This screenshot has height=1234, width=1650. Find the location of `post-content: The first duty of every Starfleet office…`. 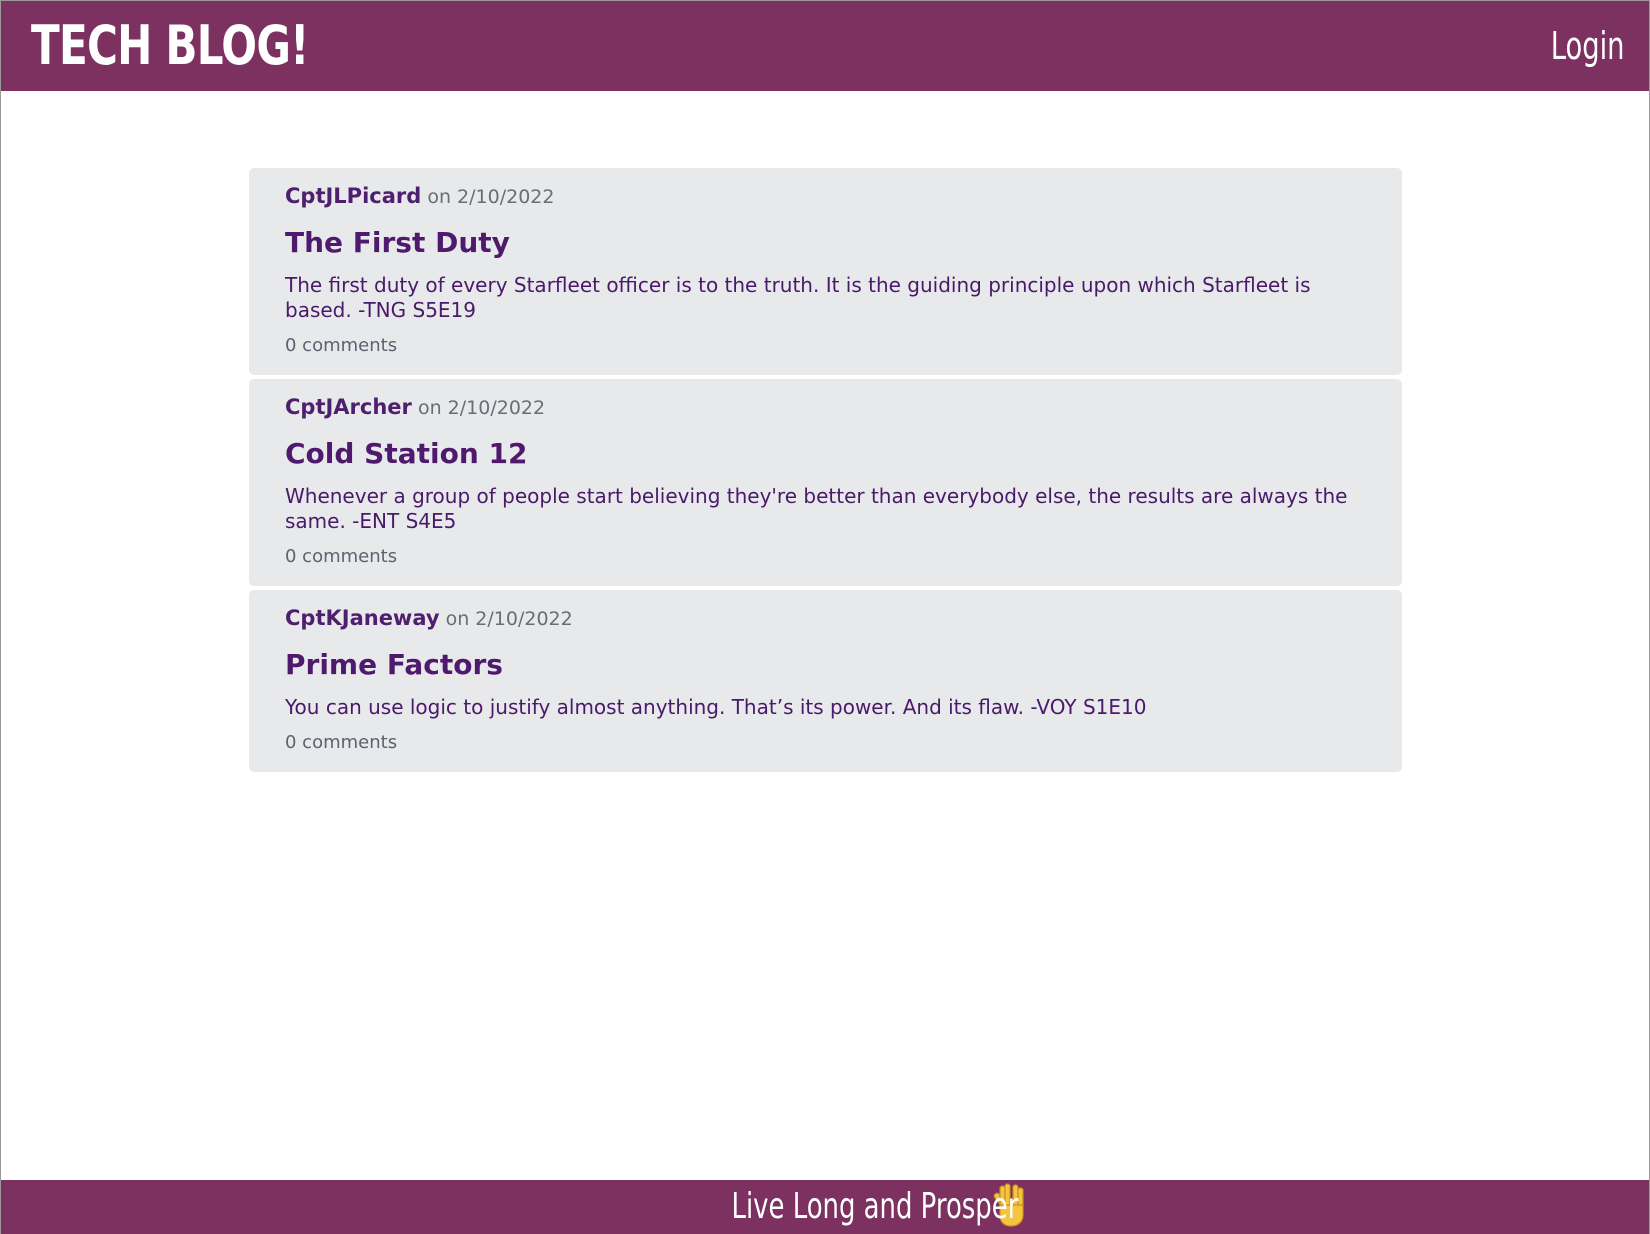

post-content: The first duty of every Starfleet office… is located at coordinates (798, 297).